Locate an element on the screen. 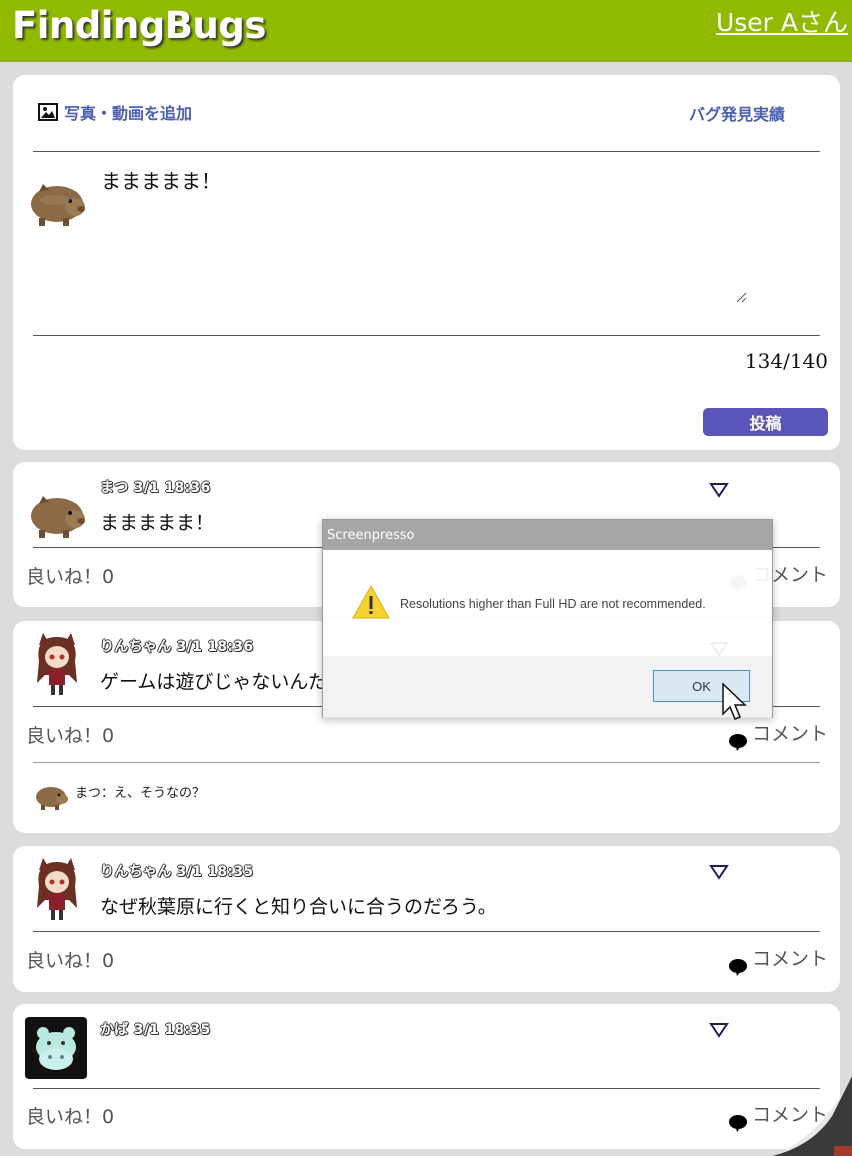 The width and height of the screenshot is (852, 1156). mouse-cursor-icon is located at coordinates (734, 701).